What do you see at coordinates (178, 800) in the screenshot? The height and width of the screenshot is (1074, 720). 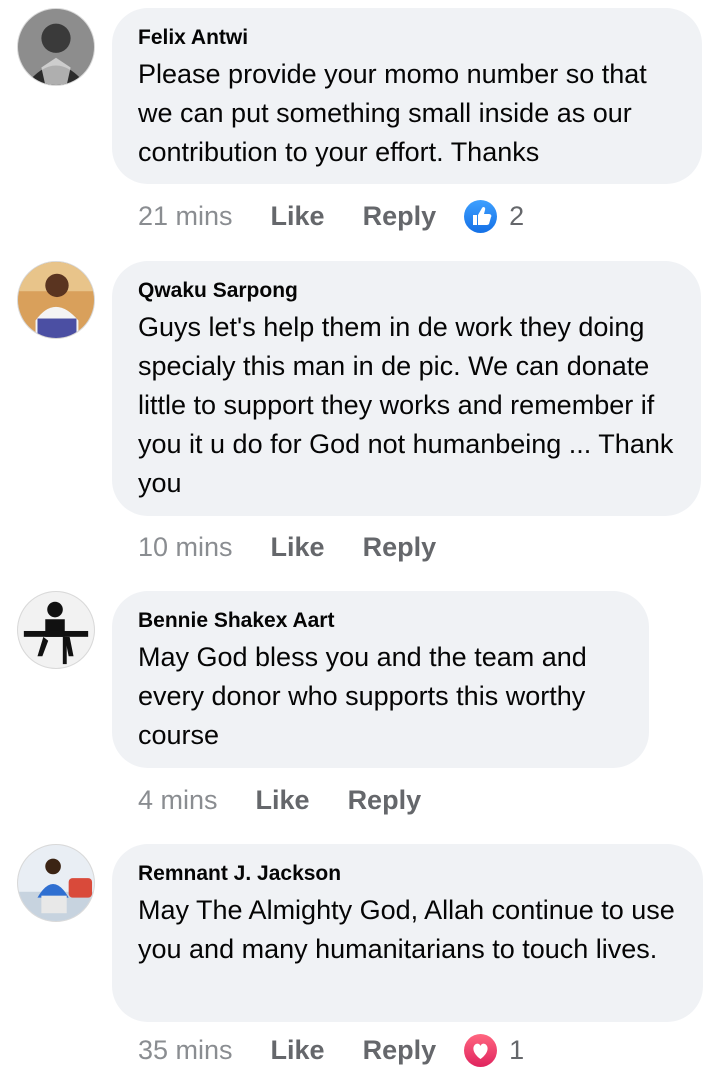 I see `comment-timestamp: 4 mins` at bounding box center [178, 800].